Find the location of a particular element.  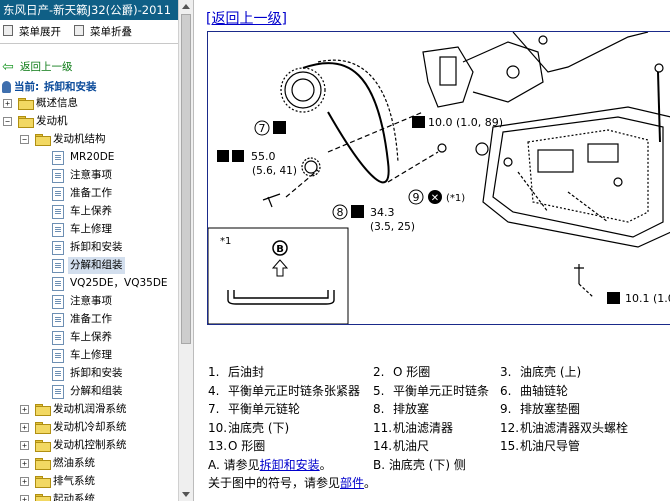

tree-item-10: VQ25DE，VQ35DE is located at coordinates (89, 283).